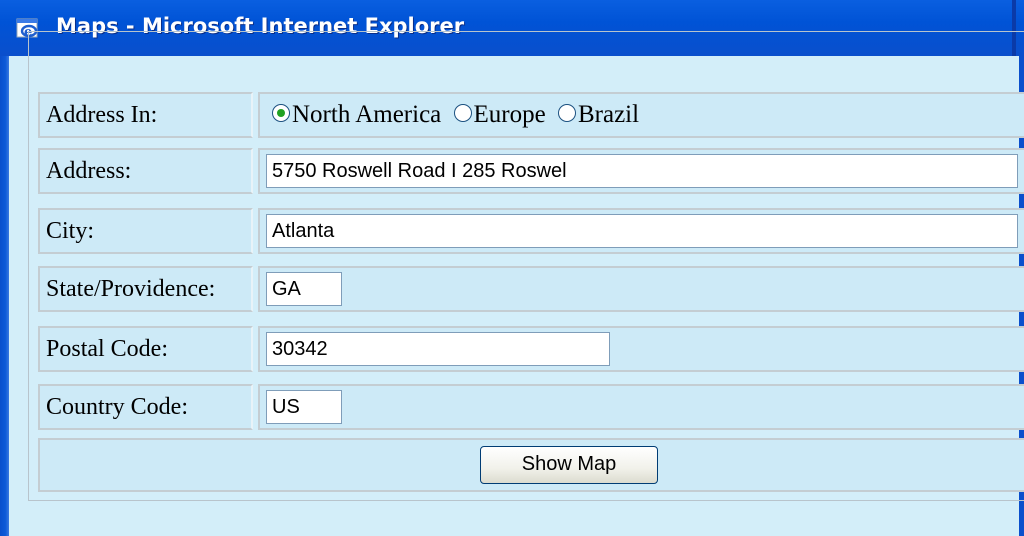  I want to click on postal-code-value-cell: 30342, so click(641, 349).